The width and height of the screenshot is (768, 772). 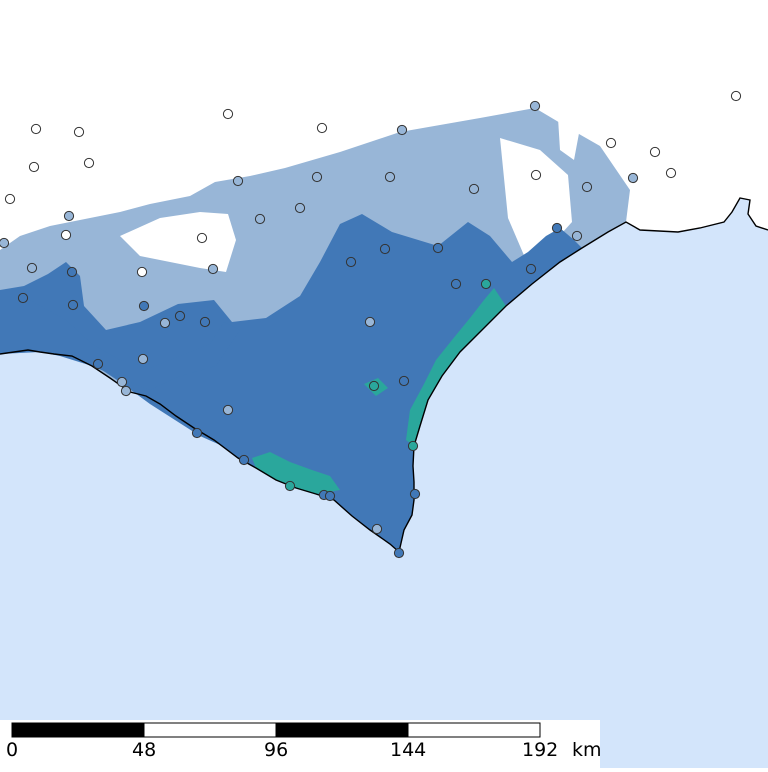 I want to click on scale-unit: km, so click(x=587, y=750).